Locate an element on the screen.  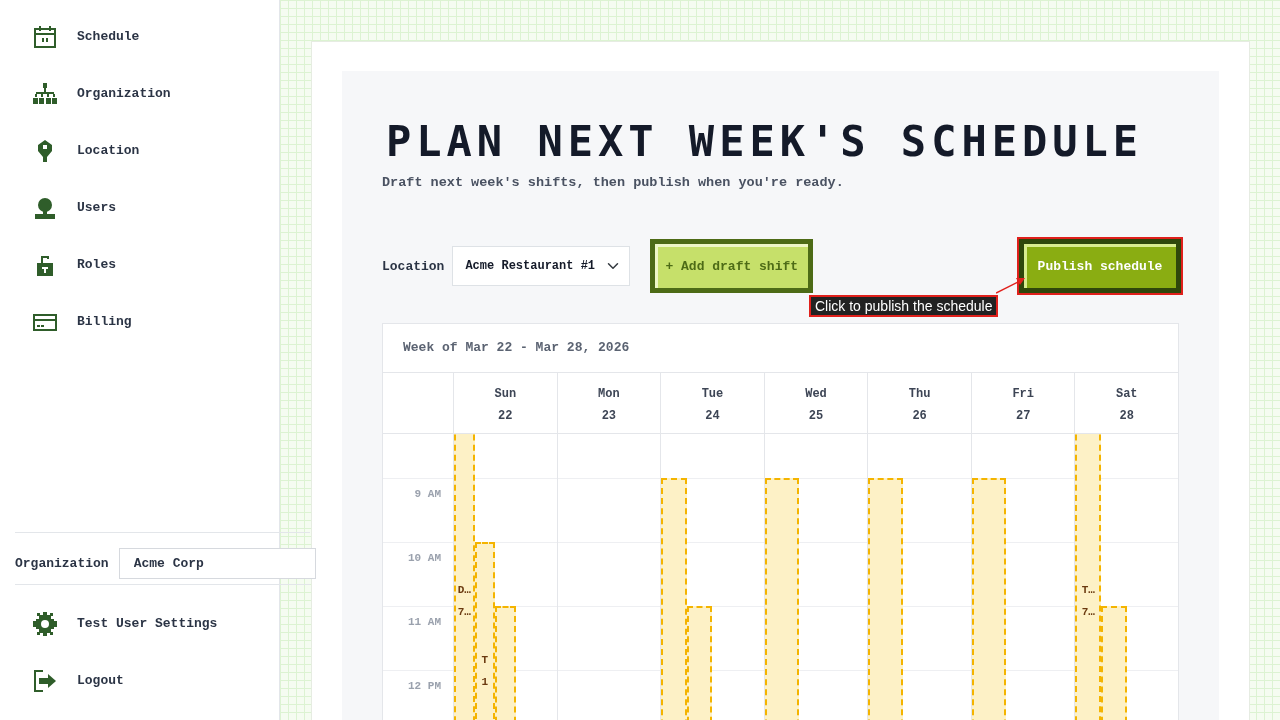
page-subtitle: Draft next week's shifts, then publish when you're ready. is located at coordinates (613, 183).